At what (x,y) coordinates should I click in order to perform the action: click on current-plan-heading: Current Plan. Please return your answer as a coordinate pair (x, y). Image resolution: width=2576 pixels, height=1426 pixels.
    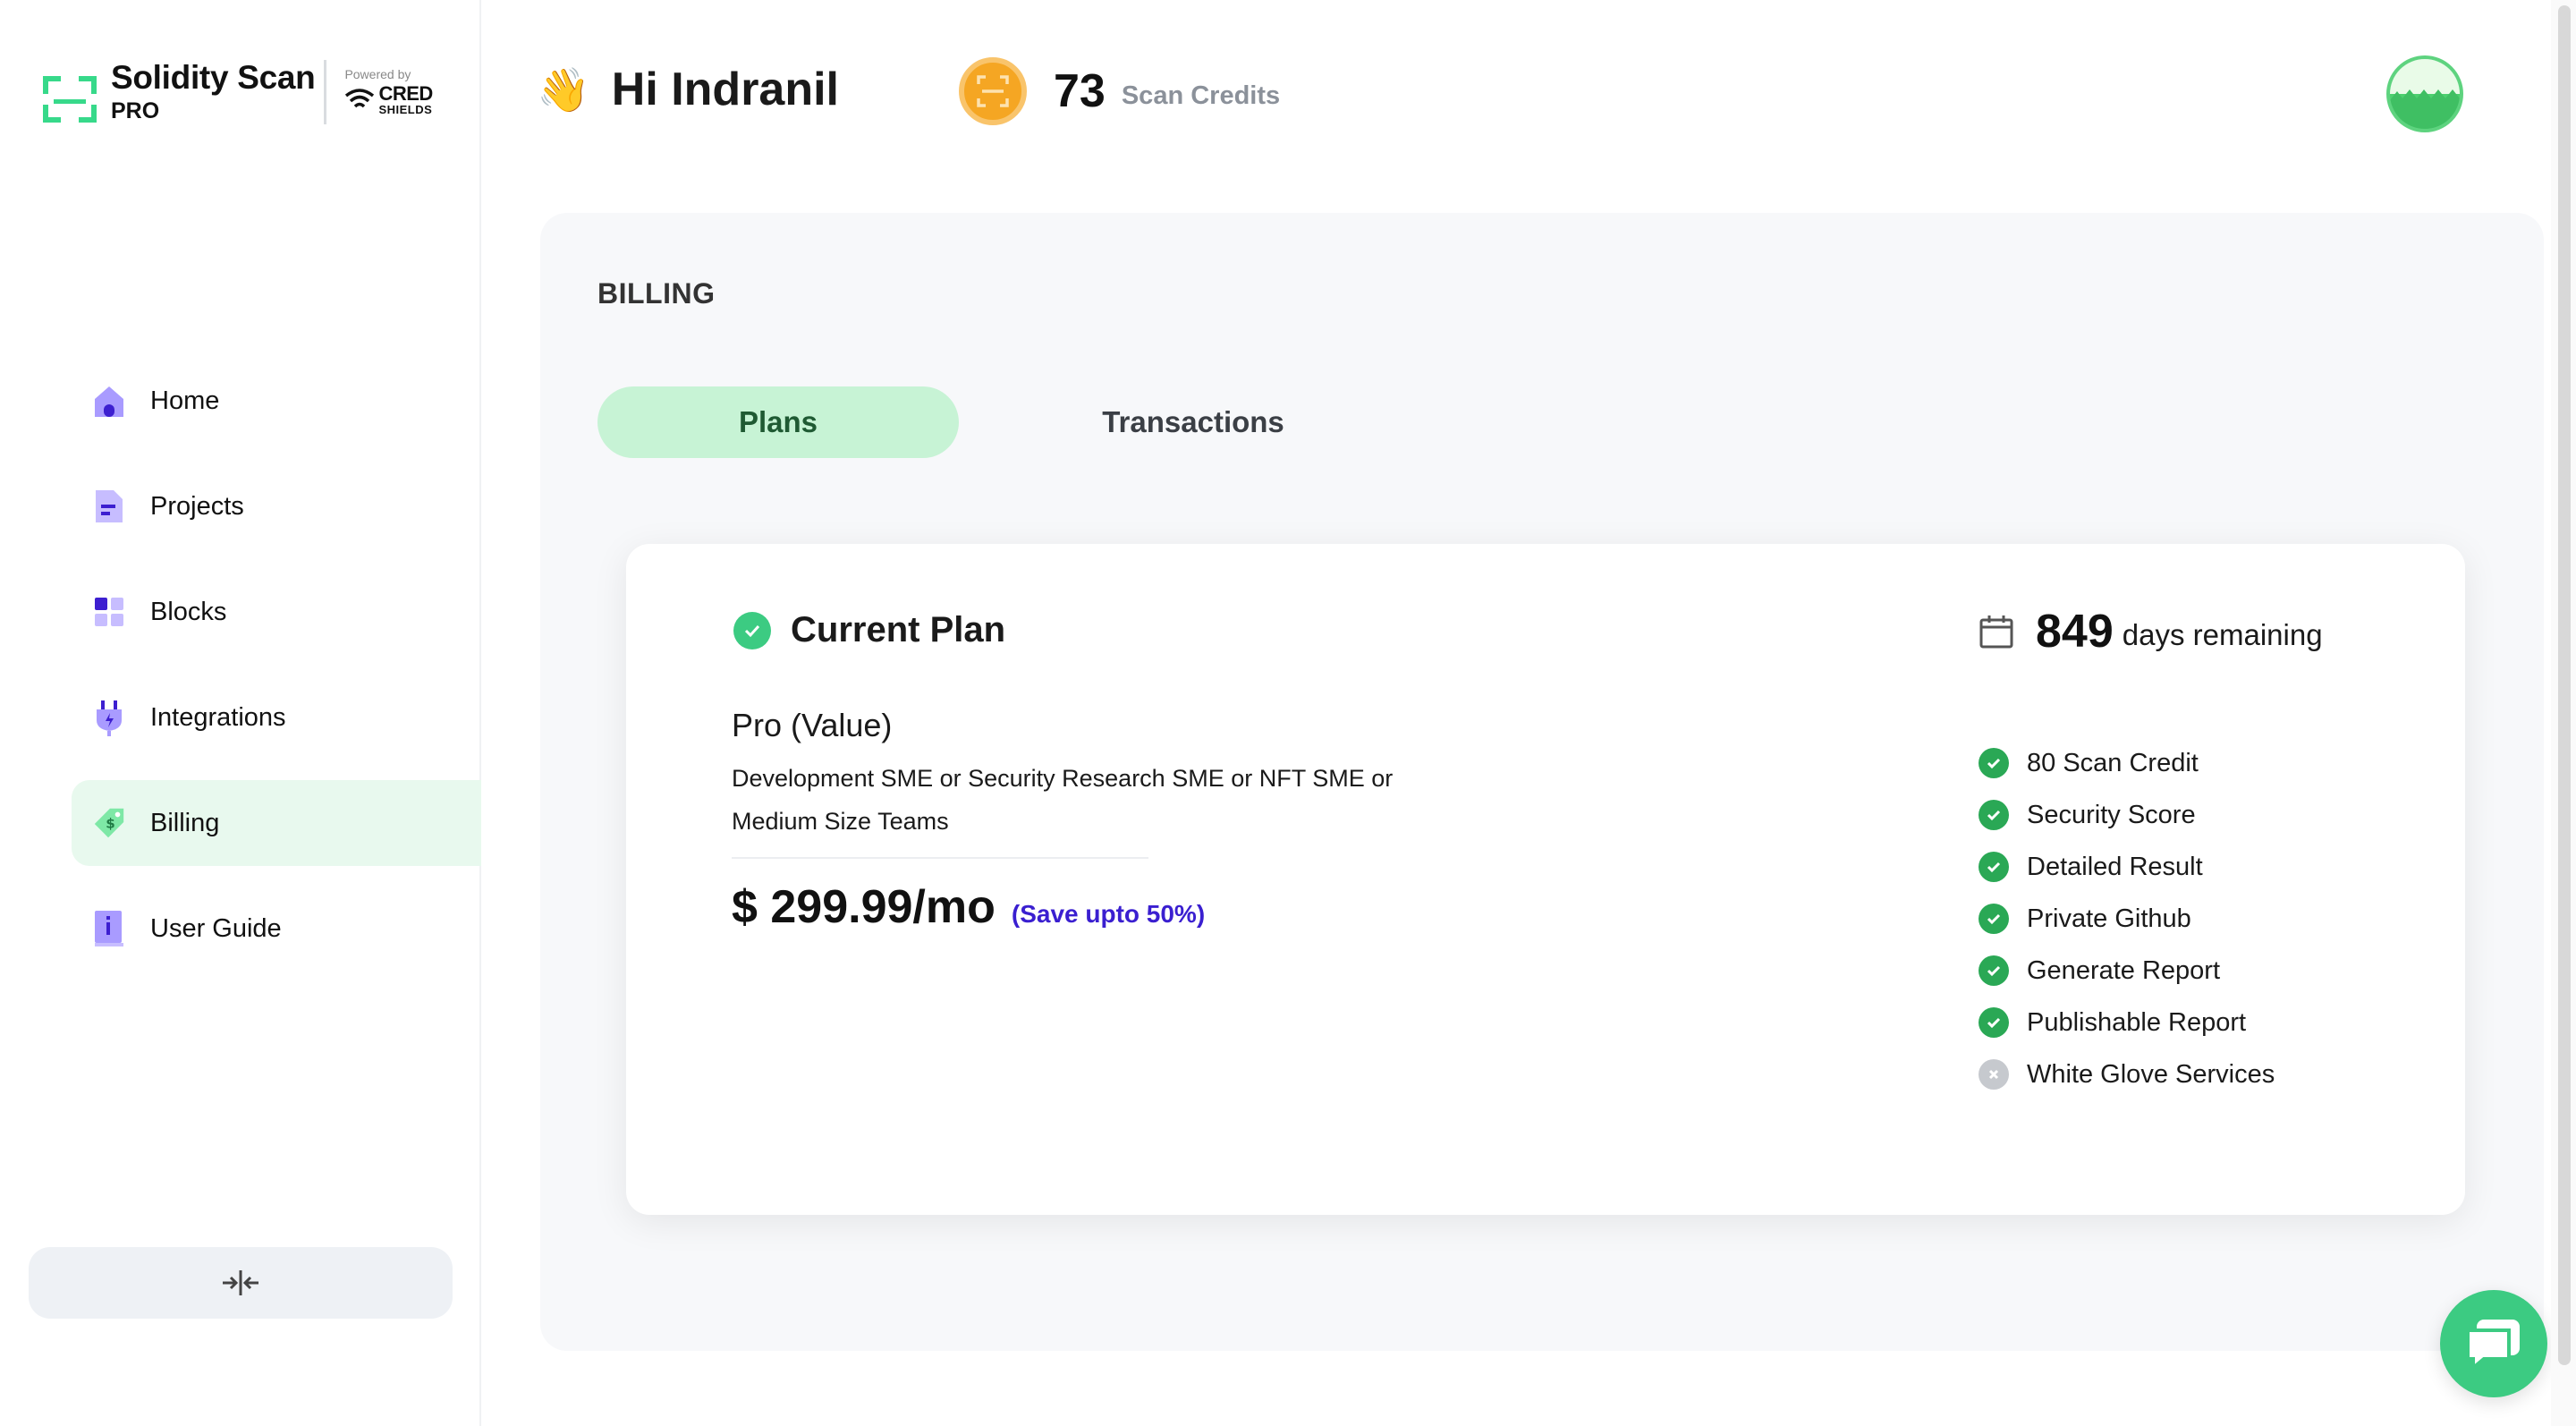
    Looking at the image, I should click on (869, 630).